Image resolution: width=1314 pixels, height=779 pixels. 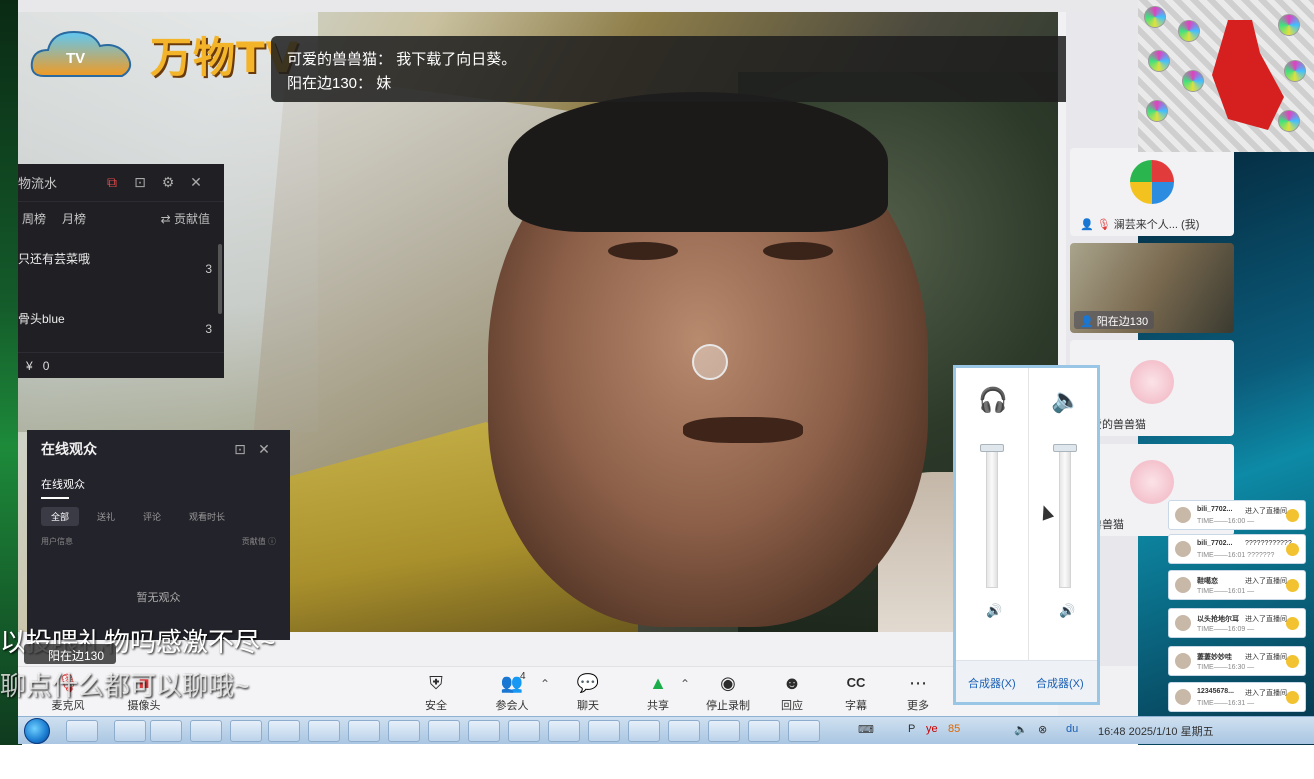 What do you see at coordinates (728, 683) in the screenshot?
I see `stop-record-icon: ◉` at bounding box center [728, 683].